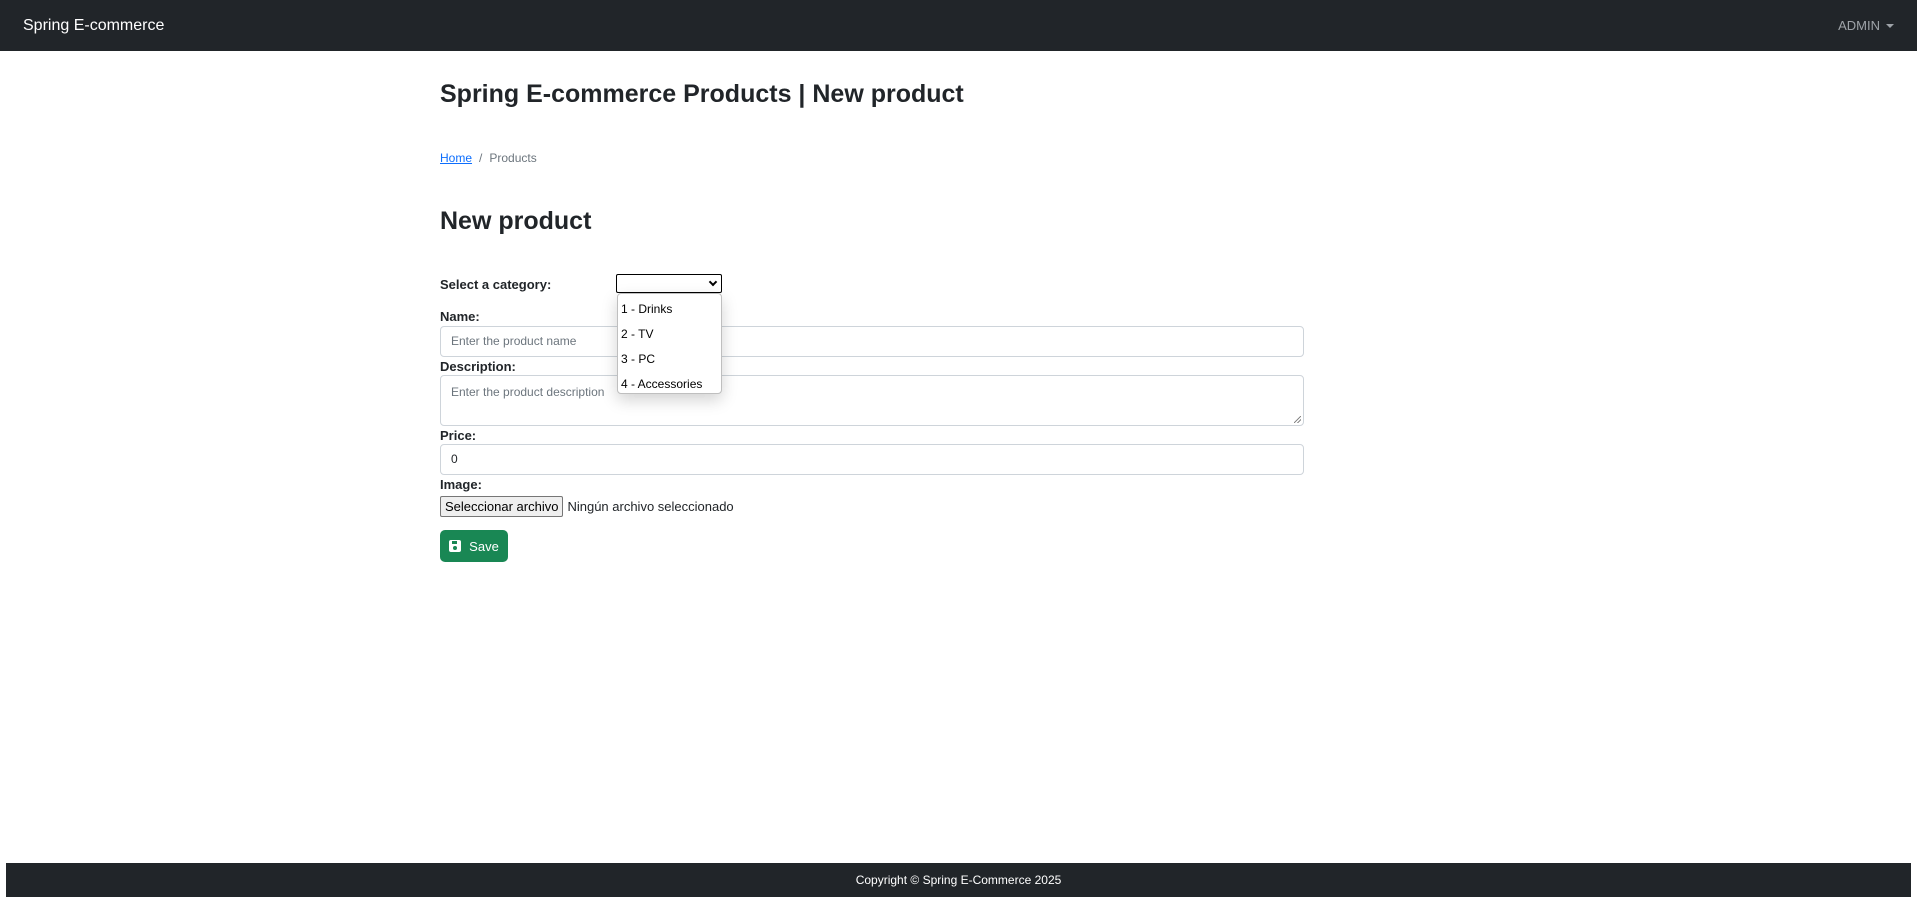  Describe the element at coordinates (516, 221) in the screenshot. I see `form-heading: New product` at that location.